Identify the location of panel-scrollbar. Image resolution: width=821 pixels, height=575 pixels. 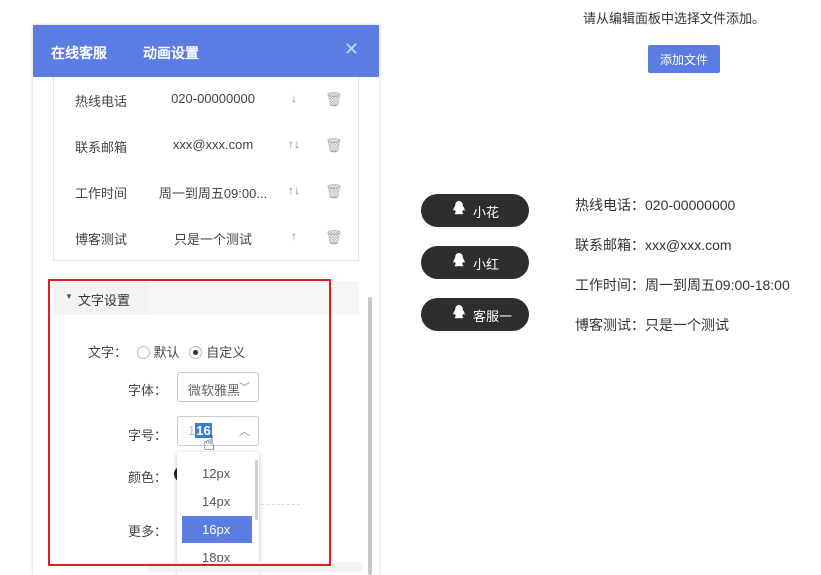
(370, 436).